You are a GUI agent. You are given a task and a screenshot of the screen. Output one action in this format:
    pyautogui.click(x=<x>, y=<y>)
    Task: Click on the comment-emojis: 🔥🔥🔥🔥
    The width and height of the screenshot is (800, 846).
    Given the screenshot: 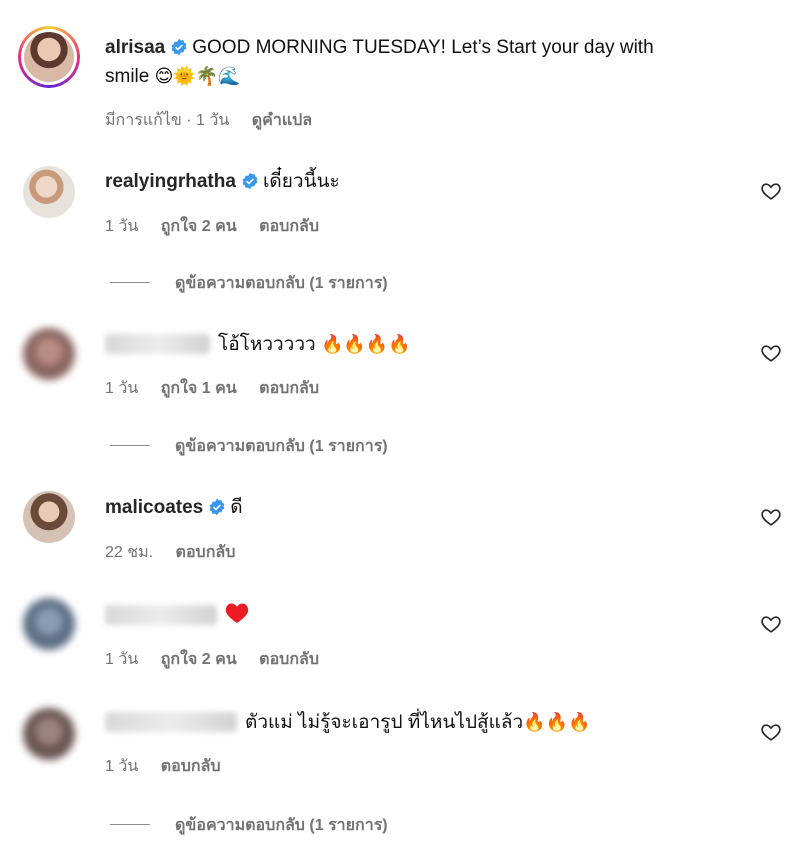 What is the action you would take?
    pyautogui.click(x=365, y=344)
    